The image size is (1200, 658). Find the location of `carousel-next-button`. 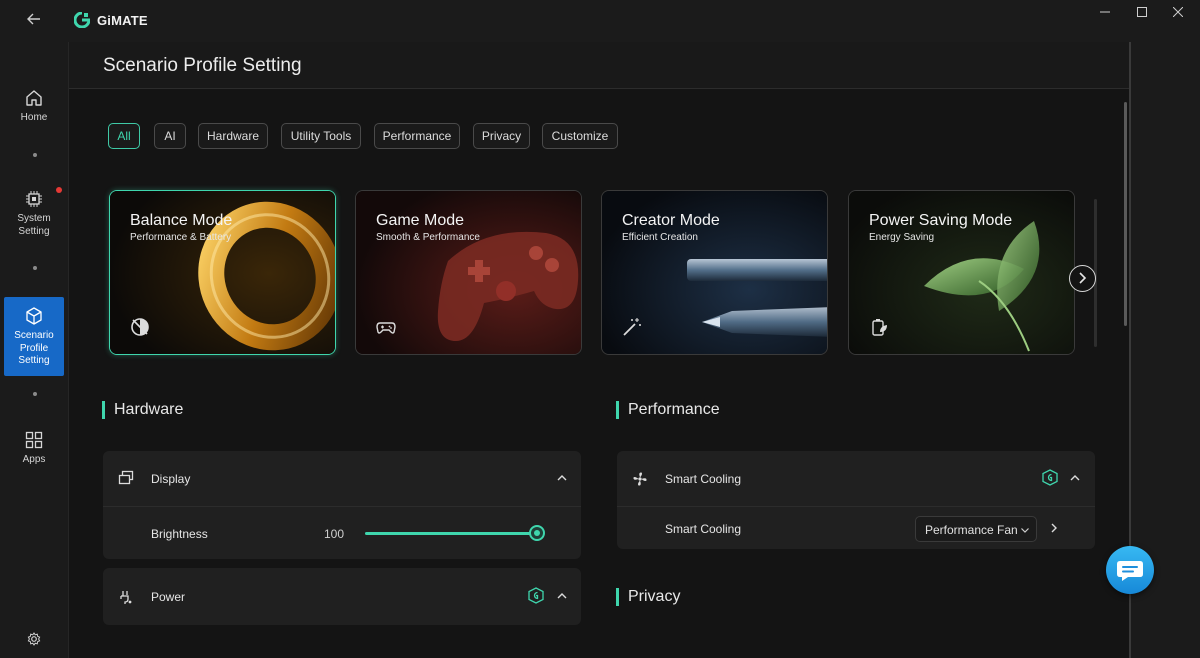

carousel-next-button is located at coordinates (1082, 278).